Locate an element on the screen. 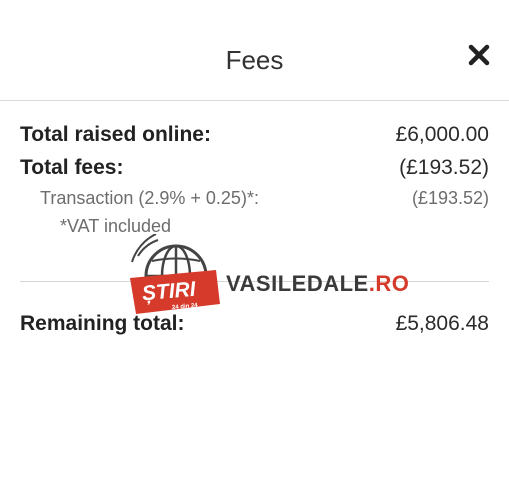 The image size is (509, 500). top-bar is located at coordinates (254, 11).